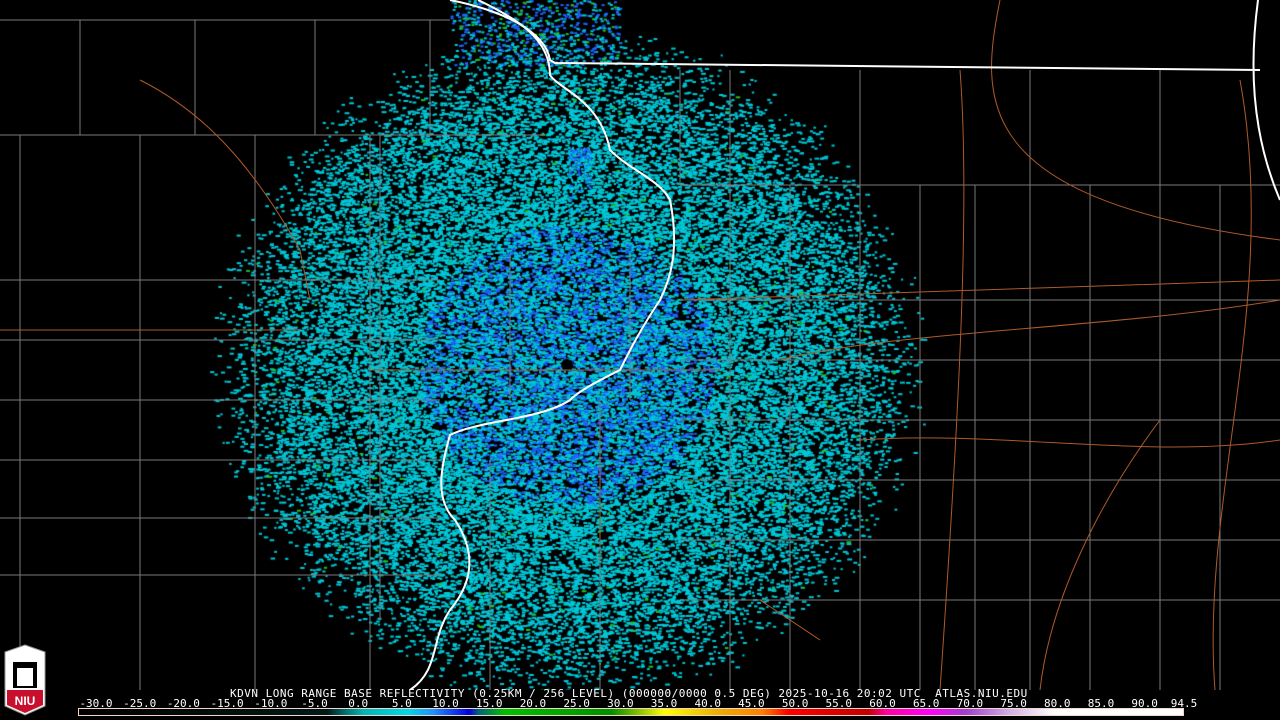  Describe the element at coordinates (25, 680) in the screenshot. I see `niu-logo: NIU` at that location.